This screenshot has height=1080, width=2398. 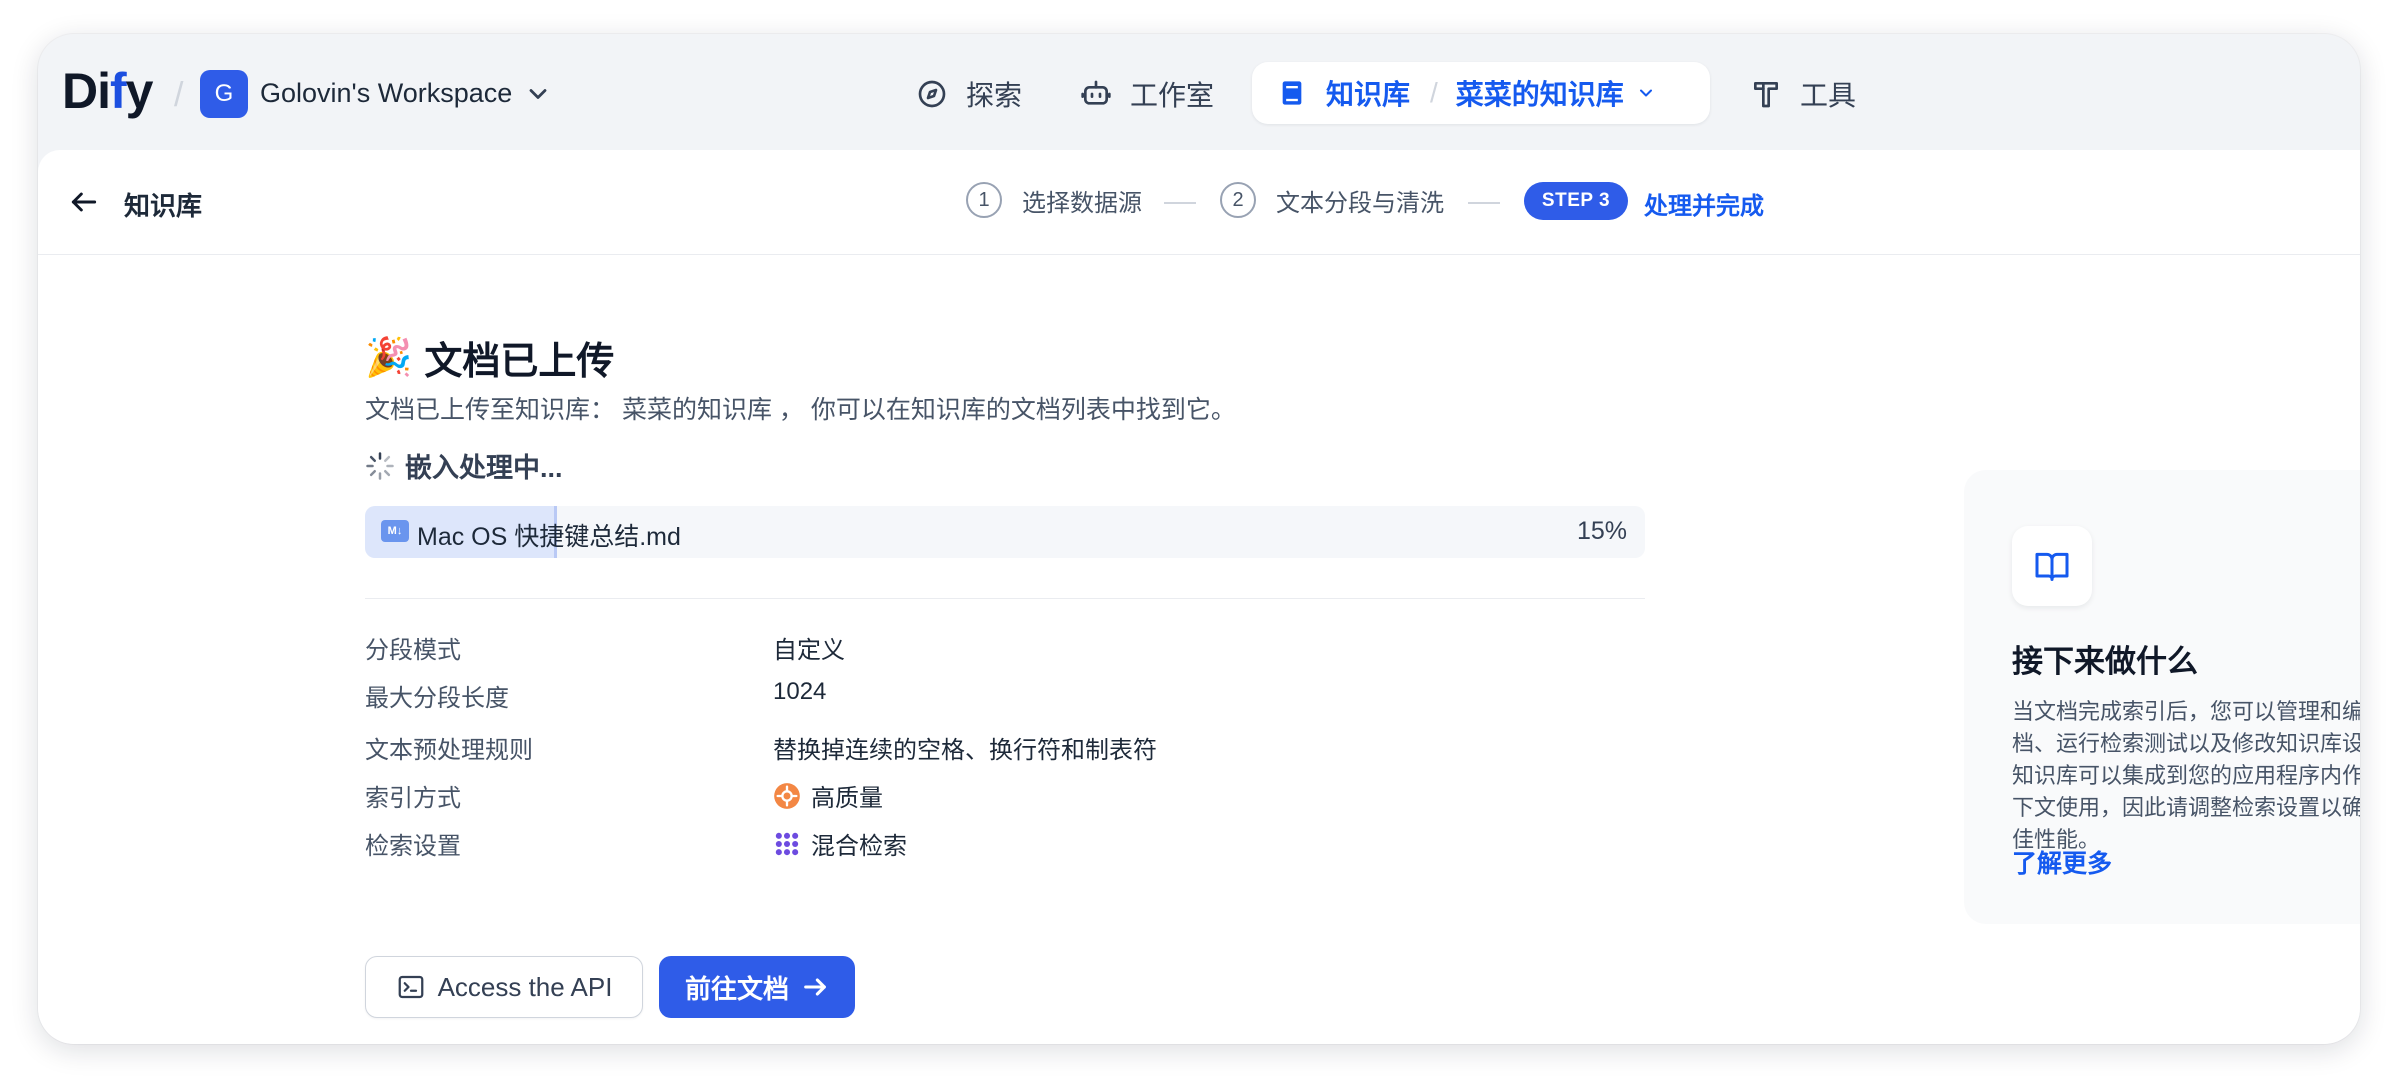 I want to click on workspace-name: Golovin's Workspace, so click(x=386, y=93).